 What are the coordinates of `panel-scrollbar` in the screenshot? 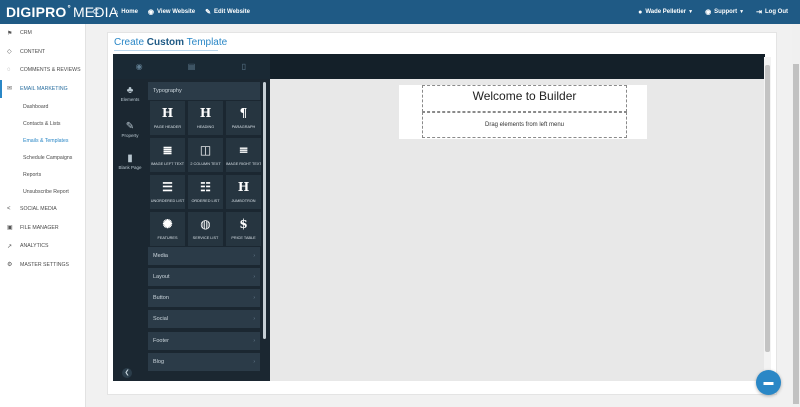 It's located at (264, 210).